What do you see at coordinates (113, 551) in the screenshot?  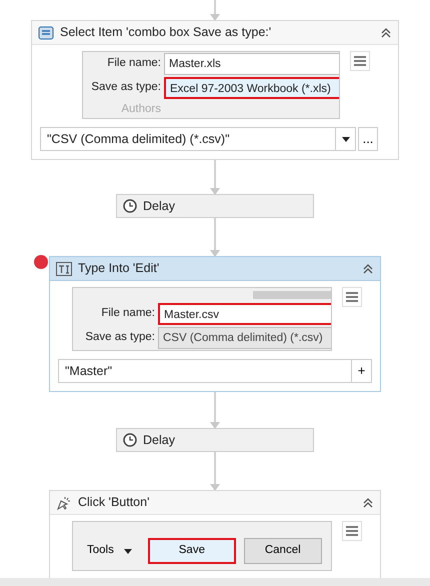 I see `tools-menu: Tools` at bounding box center [113, 551].